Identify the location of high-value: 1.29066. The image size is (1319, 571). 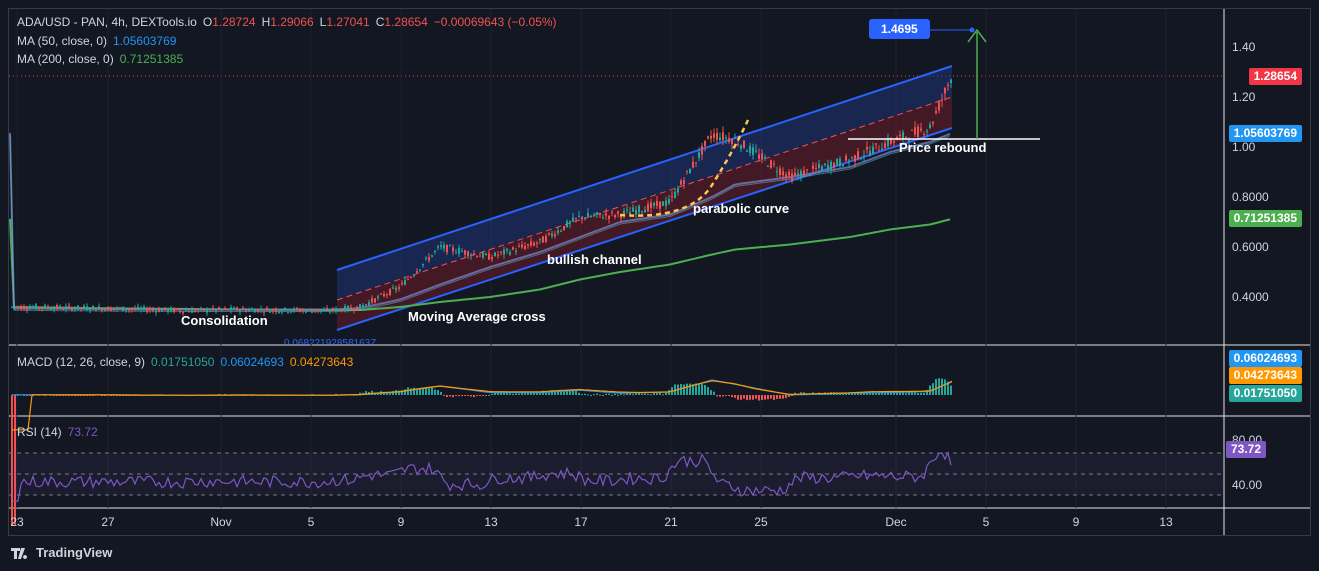
(292, 22).